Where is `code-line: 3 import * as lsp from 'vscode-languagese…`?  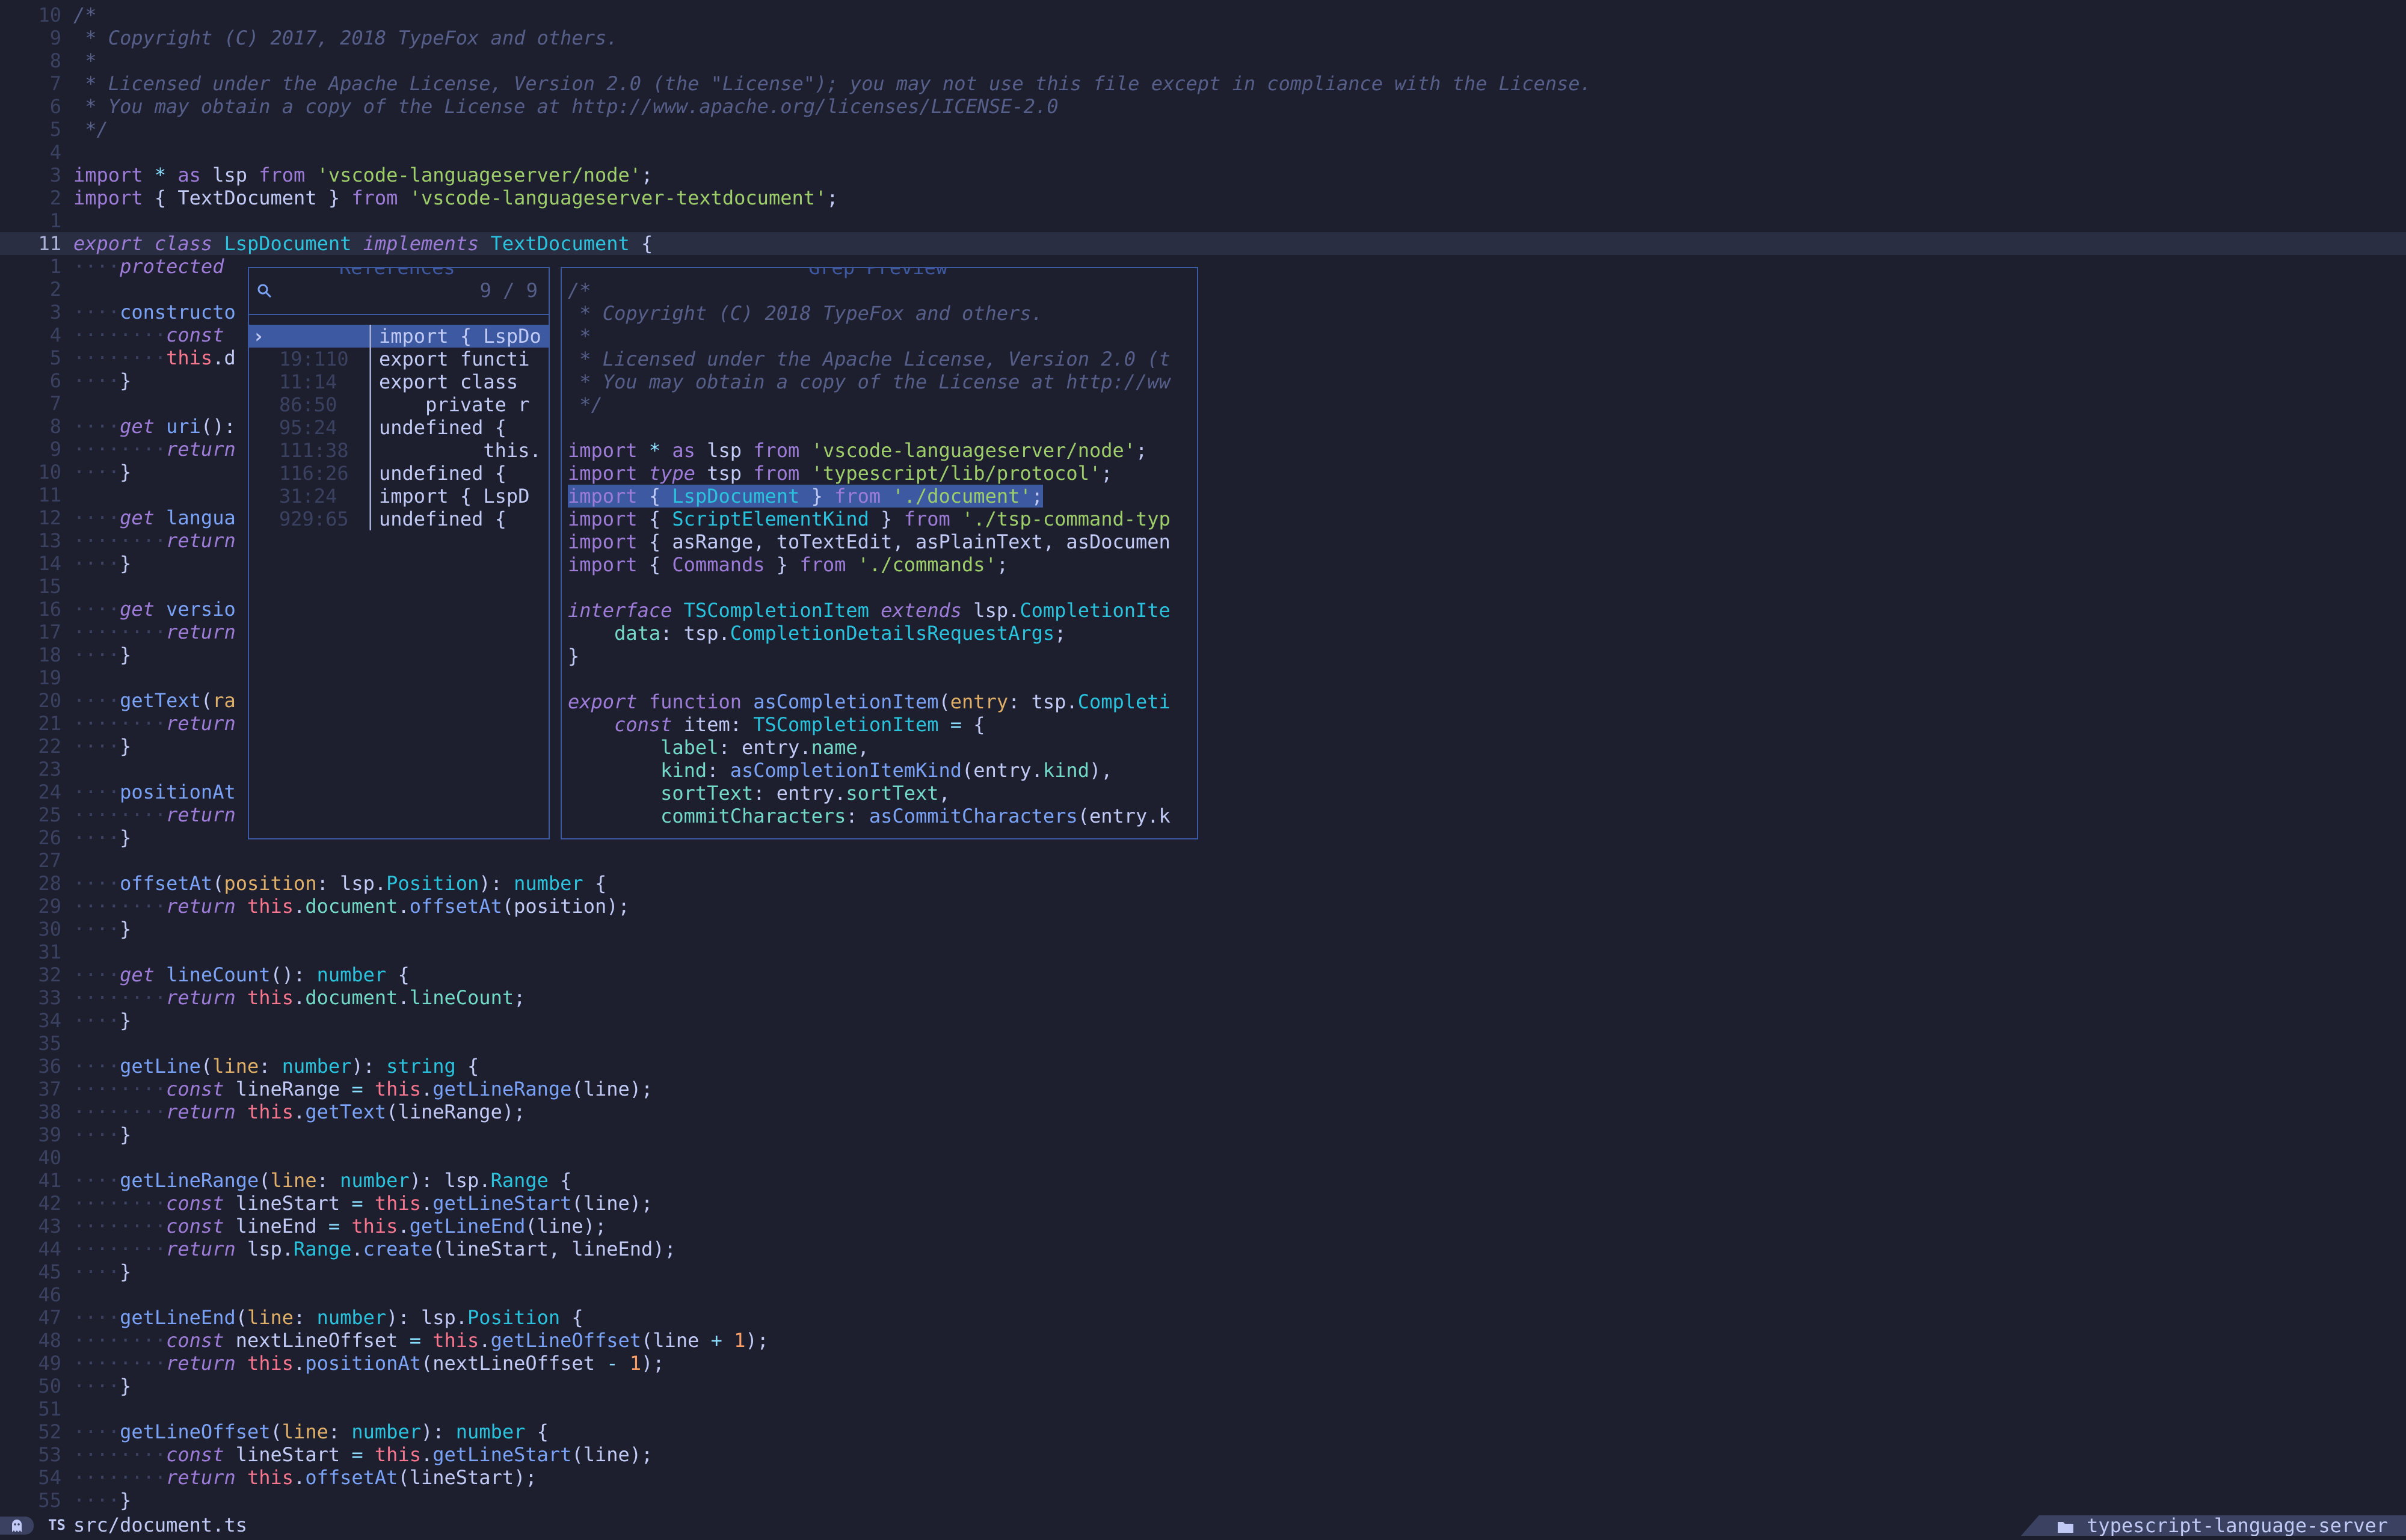
code-line: 3 import * as lsp from 'vscode-languagese… is located at coordinates (1203, 175).